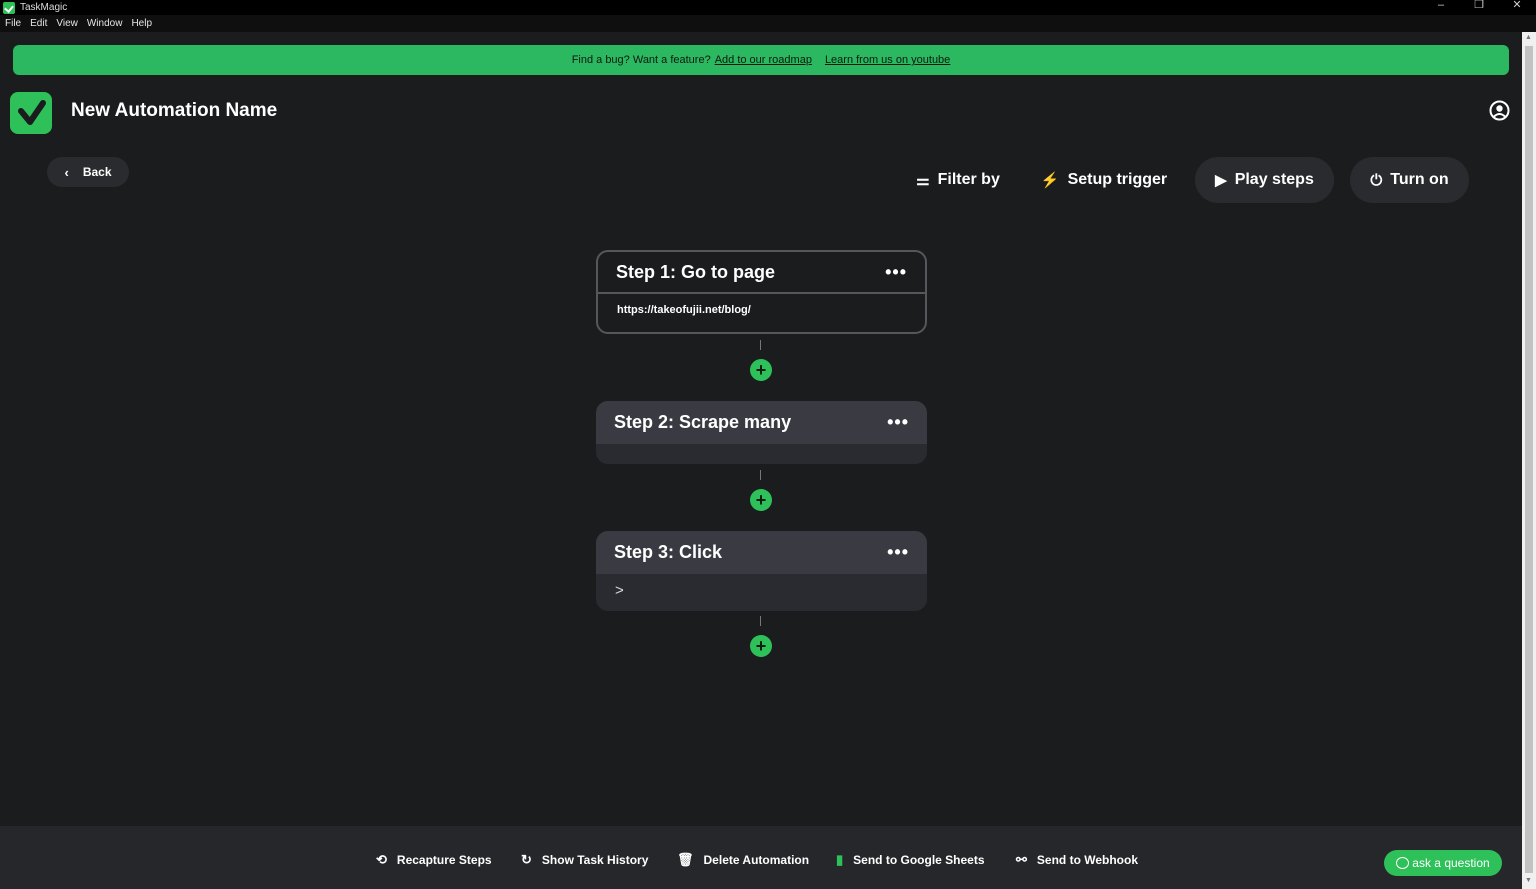  I want to click on step-header: Step 1: Go to page •••, so click(761, 273).